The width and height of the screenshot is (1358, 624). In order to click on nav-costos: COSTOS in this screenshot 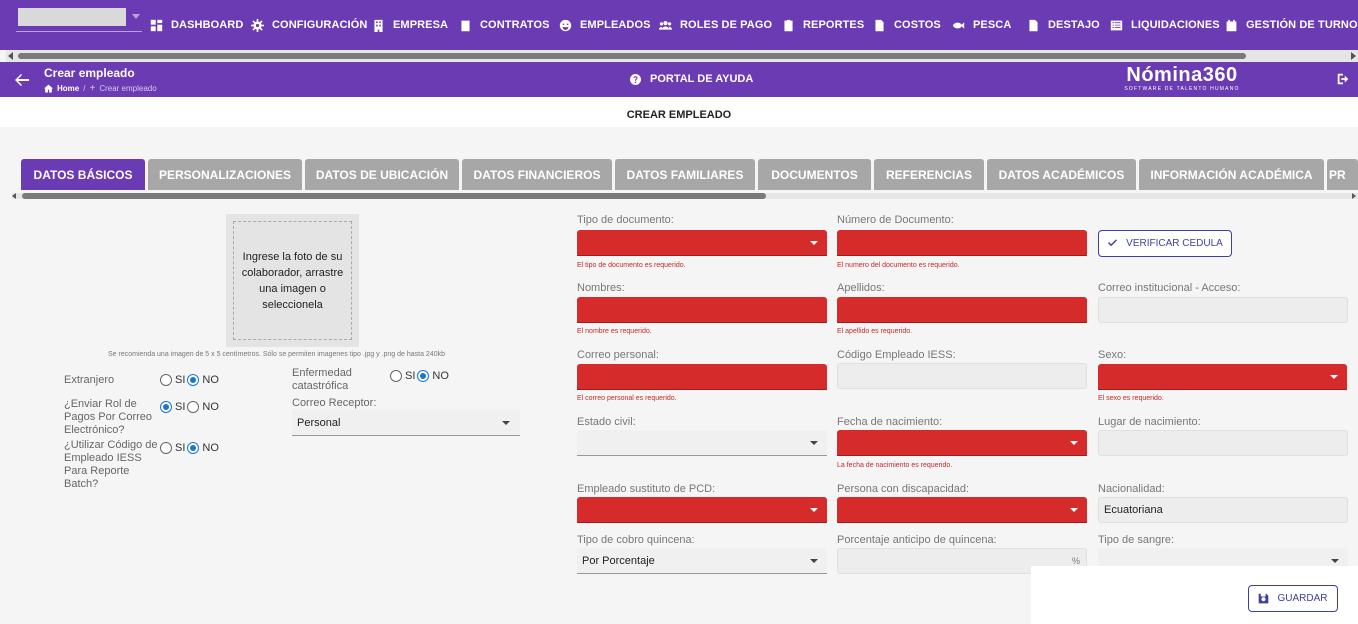, I will do `click(907, 25)`.